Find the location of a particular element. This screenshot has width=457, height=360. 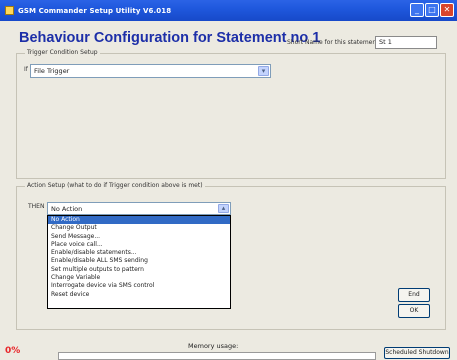

trigger-group-legend: Trigger Condition Setup is located at coordinates (62, 52).